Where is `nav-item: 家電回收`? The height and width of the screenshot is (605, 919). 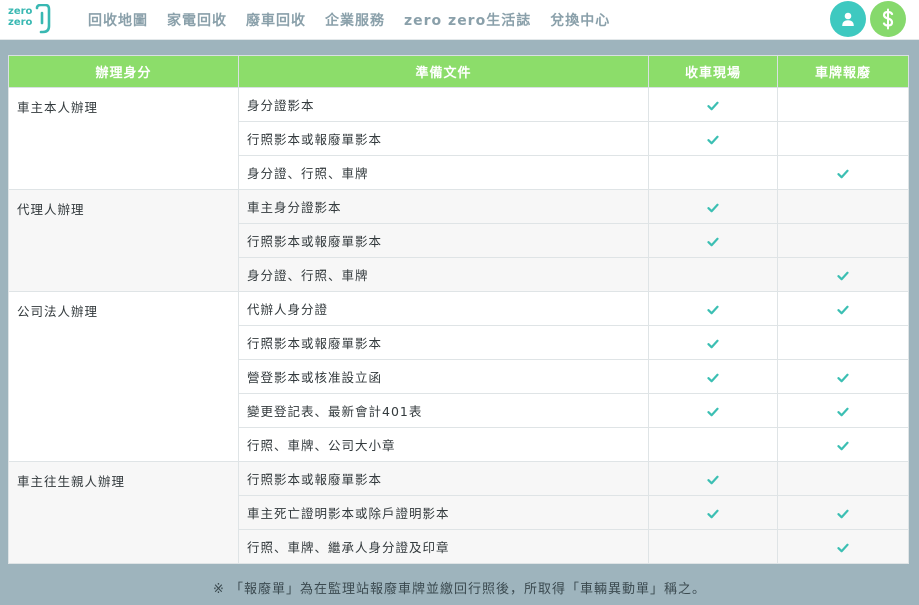
nav-item: 家電回收 is located at coordinates (197, 20).